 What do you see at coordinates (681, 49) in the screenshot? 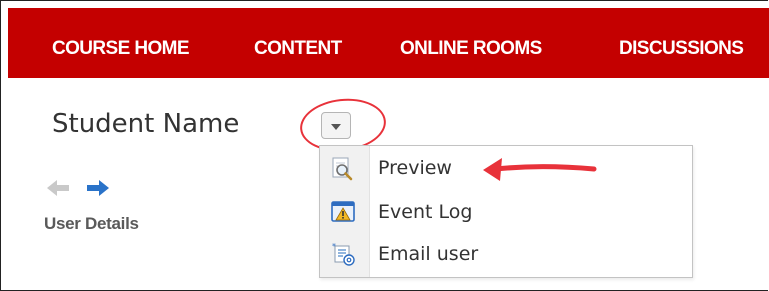
I see `nav-discussions: DISCUSSIONS` at bounding box center [681, 49].